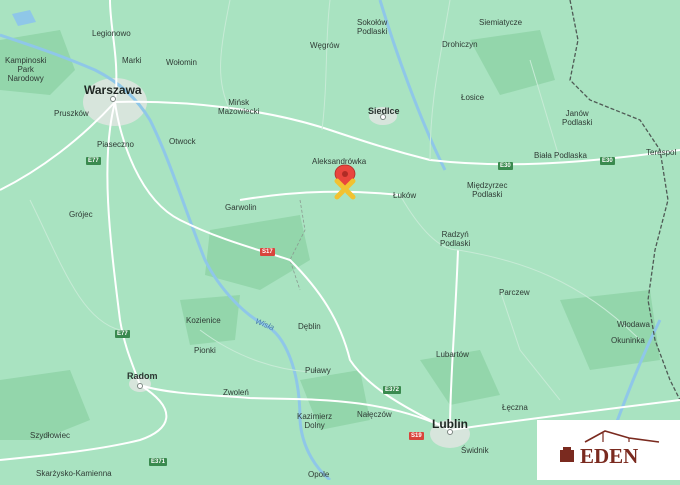 The height and width of the screenshot is (485, 680). Describe the element at coordinates (181, 62) in the screenshot. I see `city-label-wolomin: Wołomin` at that location.